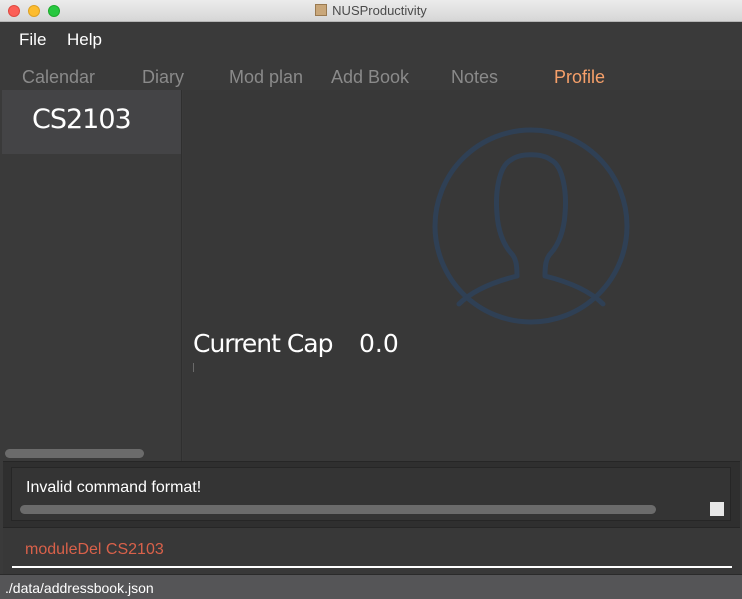 The height and width of the screenshot is (599, 742). I want to click on tab-notes: Notes, so click(474, 77).